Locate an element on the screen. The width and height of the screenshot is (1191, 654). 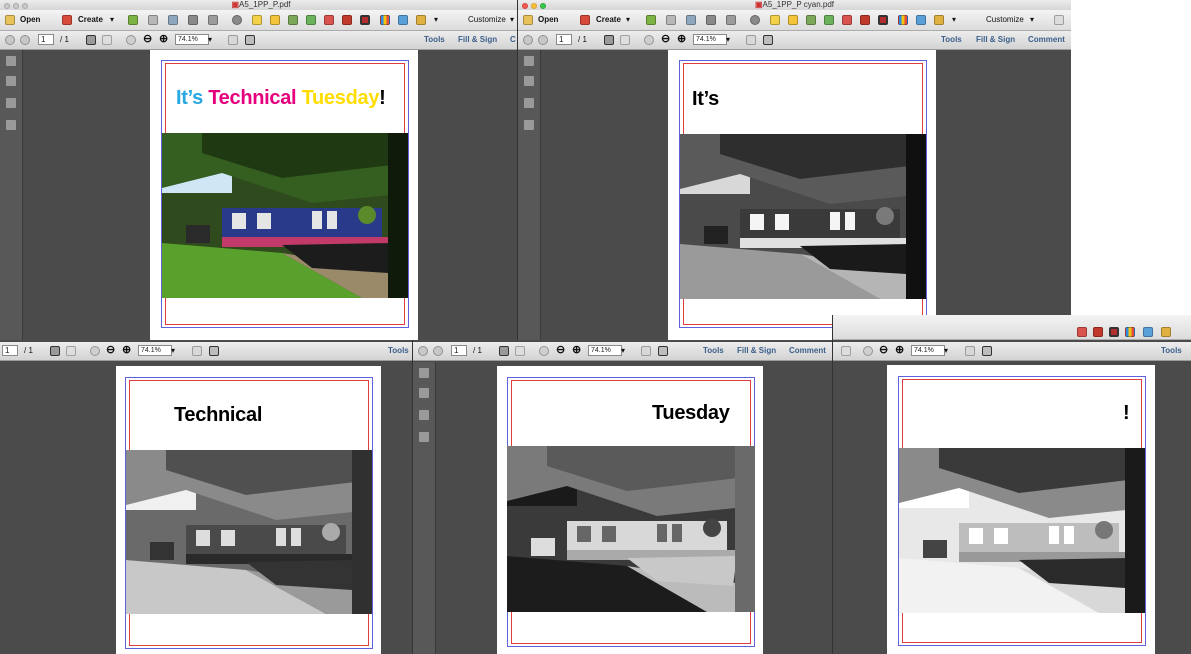
zoom-out-icon: ⊖ is located at coordinates (665, 39).